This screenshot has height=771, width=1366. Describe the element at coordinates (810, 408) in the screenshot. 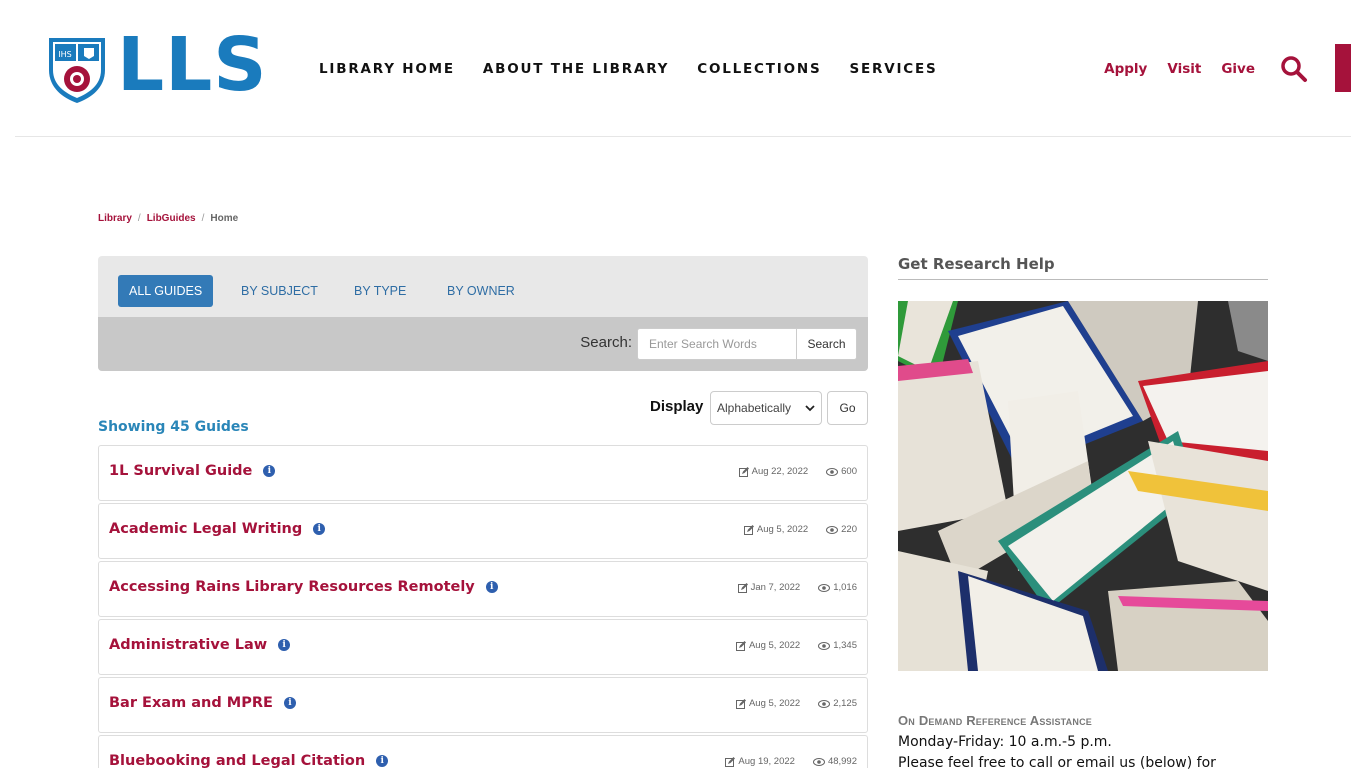

I see `chevron-down-icon` at that location.